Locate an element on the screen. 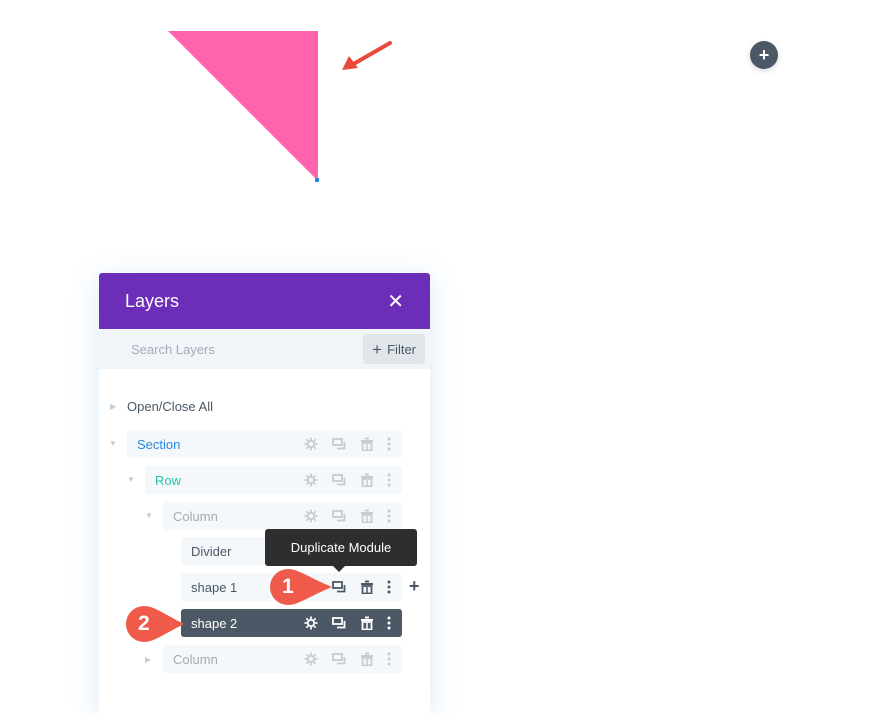 Image resolution: width=880 pixels, height=713 pixels. filter-button: + Filter is located at coordinates (394, 349).